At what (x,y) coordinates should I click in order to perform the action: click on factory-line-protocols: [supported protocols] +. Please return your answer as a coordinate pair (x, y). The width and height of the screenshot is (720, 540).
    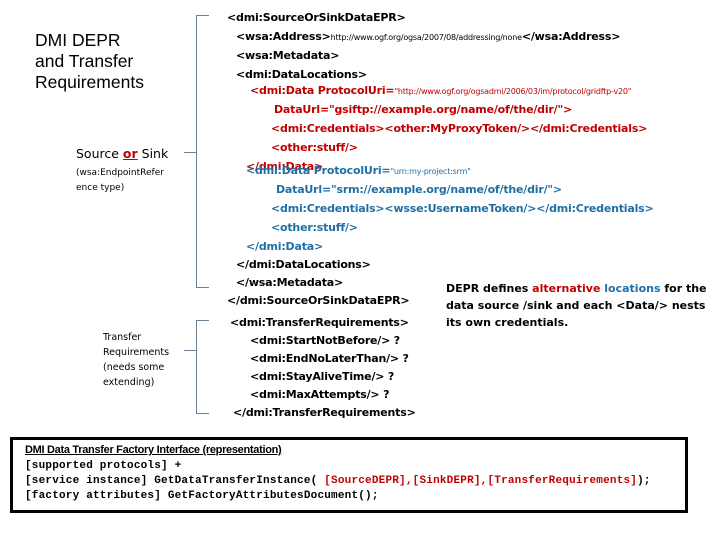
    Looking at the image, I should click on (103, 466).